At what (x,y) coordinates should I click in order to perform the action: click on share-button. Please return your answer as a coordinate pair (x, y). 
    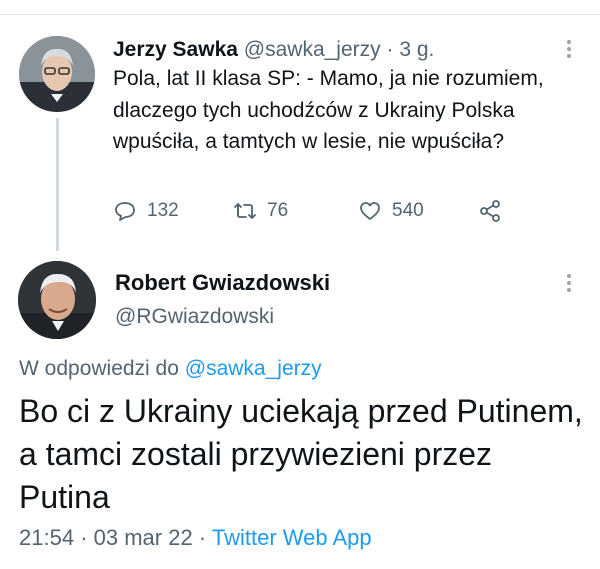
    Looking at the image, I should click on (490, 211).